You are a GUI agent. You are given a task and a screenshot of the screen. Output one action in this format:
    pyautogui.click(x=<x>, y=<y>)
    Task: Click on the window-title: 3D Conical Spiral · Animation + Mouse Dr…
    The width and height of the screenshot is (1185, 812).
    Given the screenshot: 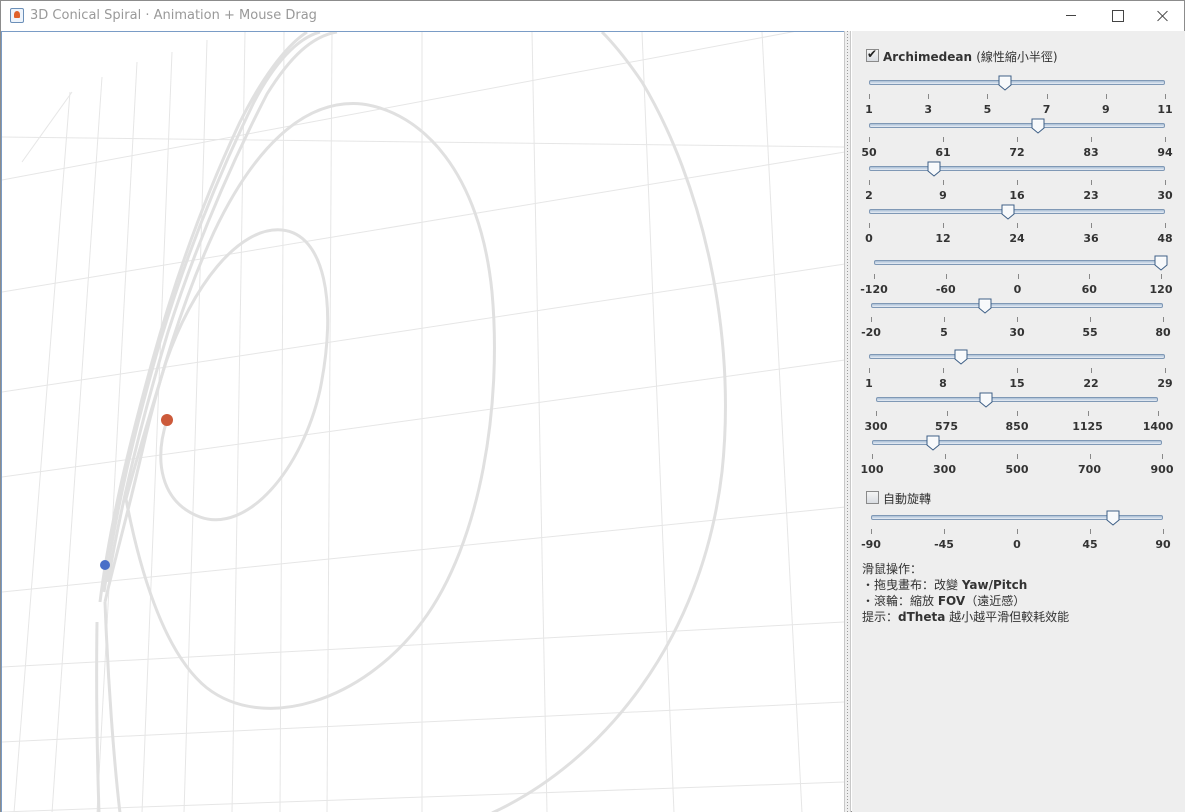 What is the action you would take?
    pyautogui.click(x=173, y=15)
    